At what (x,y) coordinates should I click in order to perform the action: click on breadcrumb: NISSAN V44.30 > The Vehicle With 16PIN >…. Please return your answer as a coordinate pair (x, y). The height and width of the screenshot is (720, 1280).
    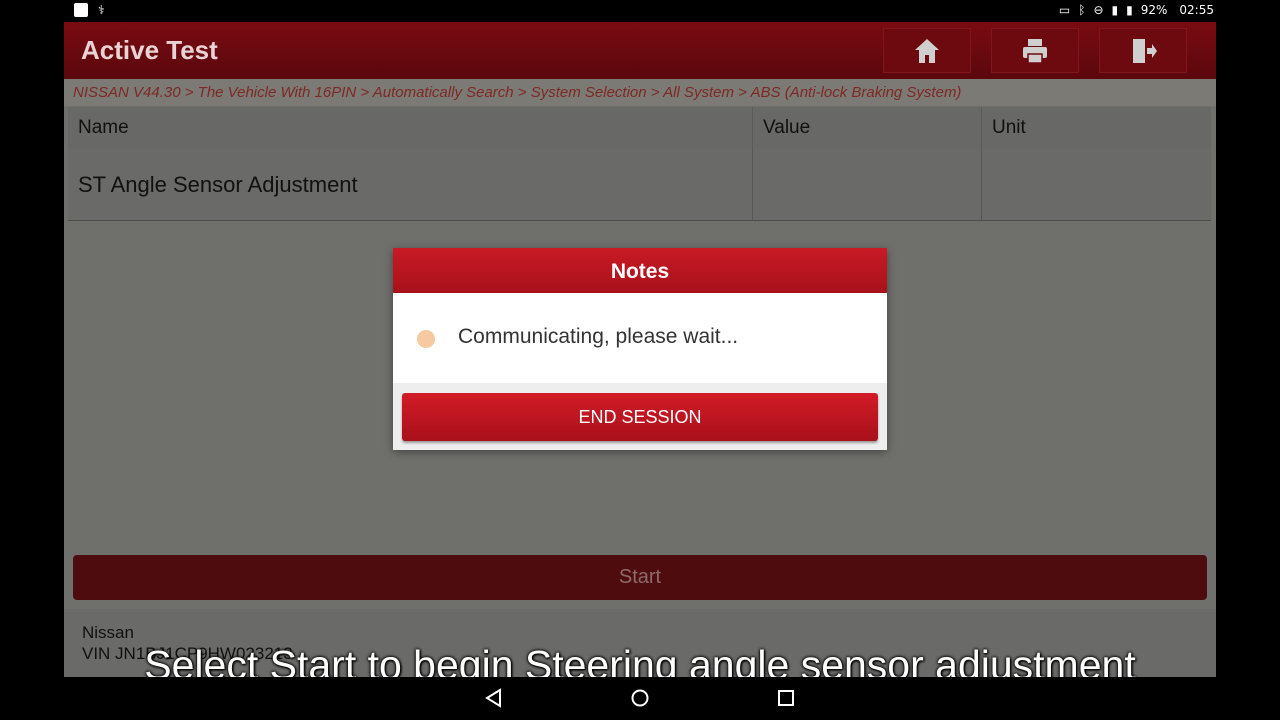
    Looking at the image, I should click on (640, 92).